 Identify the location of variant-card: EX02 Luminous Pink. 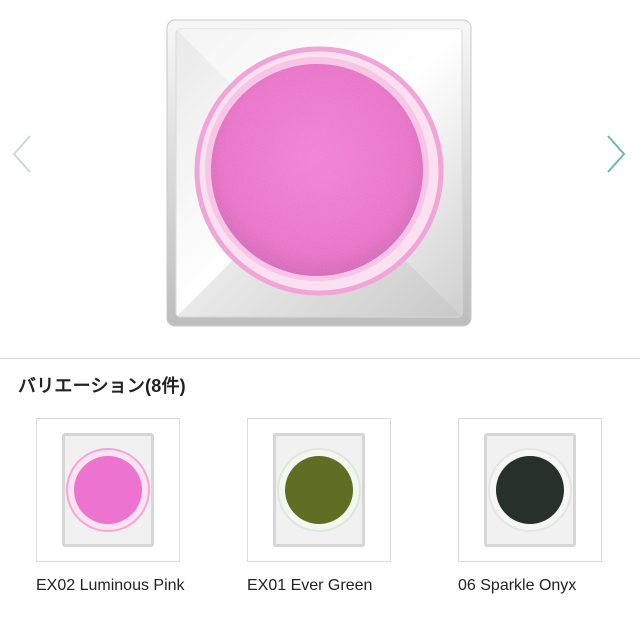
(110, 508).